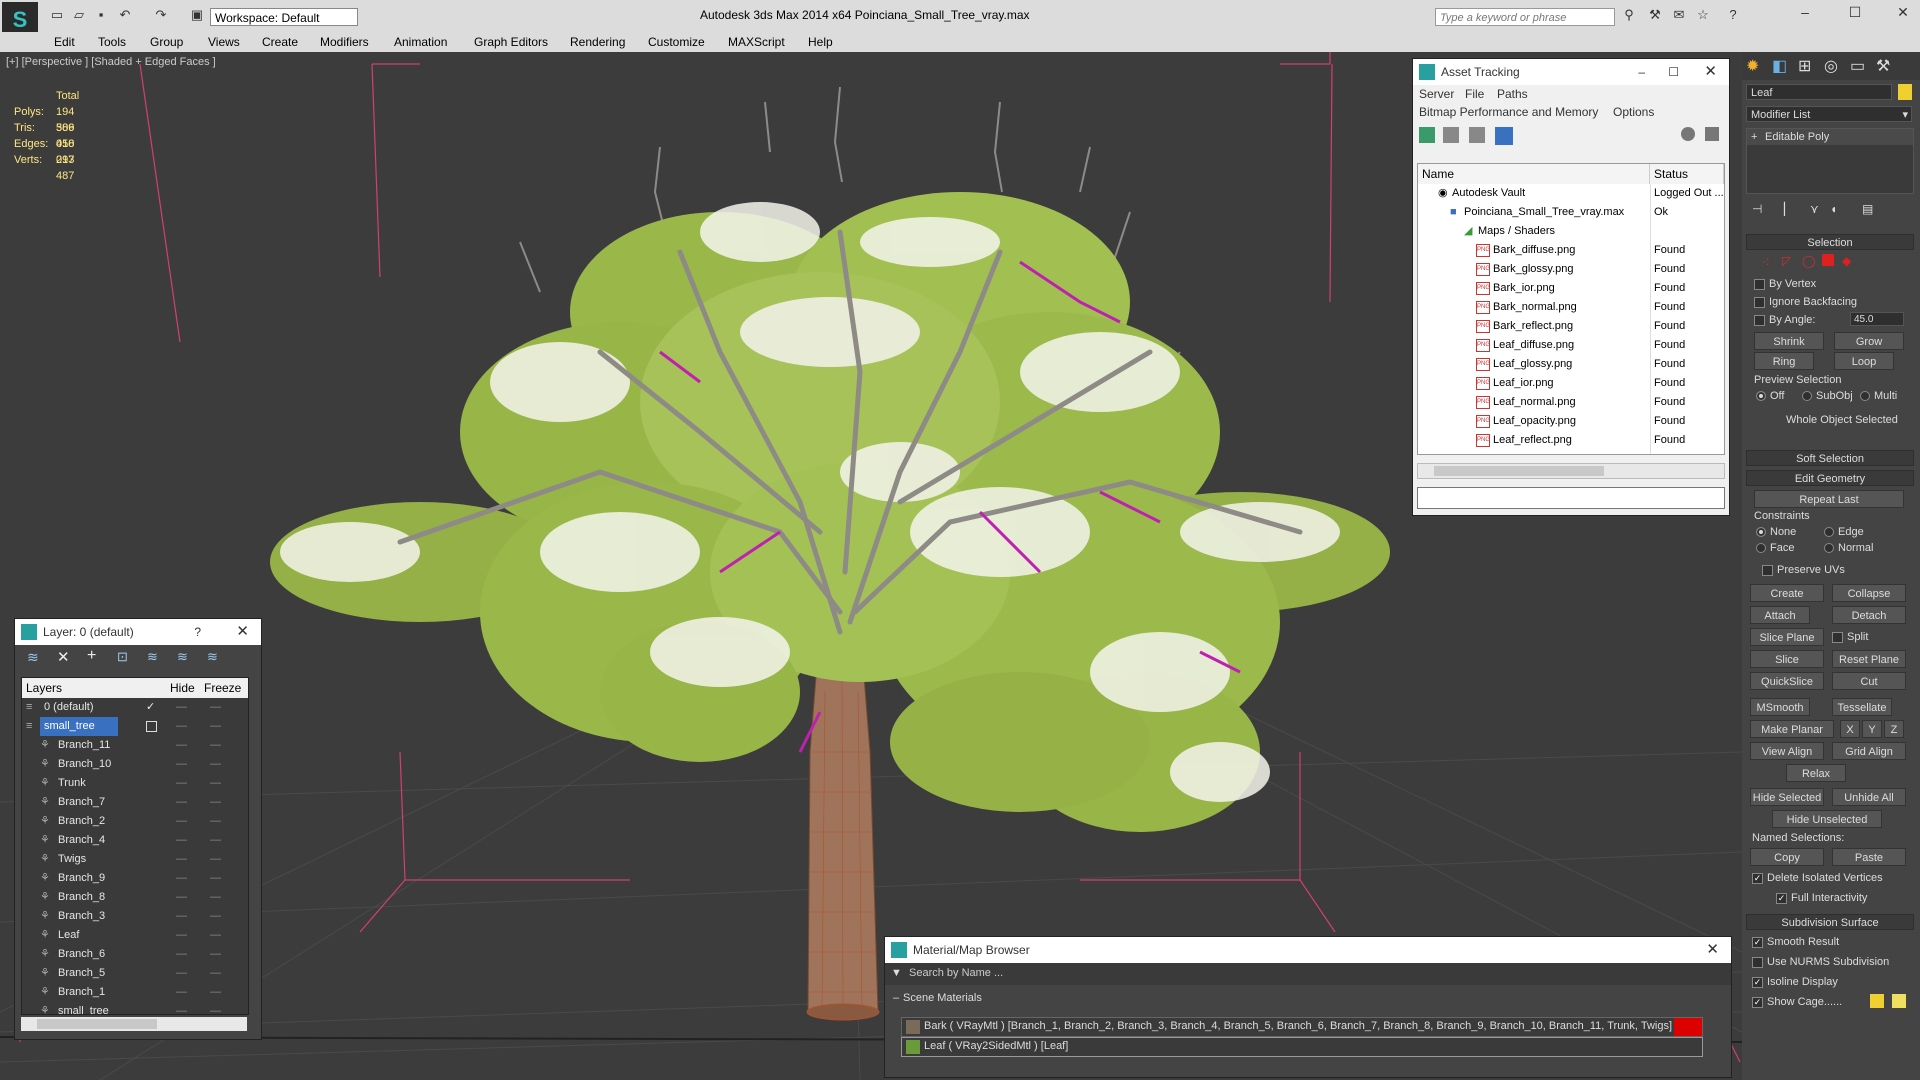 Image resolution: width=1920 pixels, height=1080 pixels. Describe the element at coordinates (1805, 302) in the screenshot. I see `ignore-backfacing-checkbox: Ignore Backfacing` at that location.